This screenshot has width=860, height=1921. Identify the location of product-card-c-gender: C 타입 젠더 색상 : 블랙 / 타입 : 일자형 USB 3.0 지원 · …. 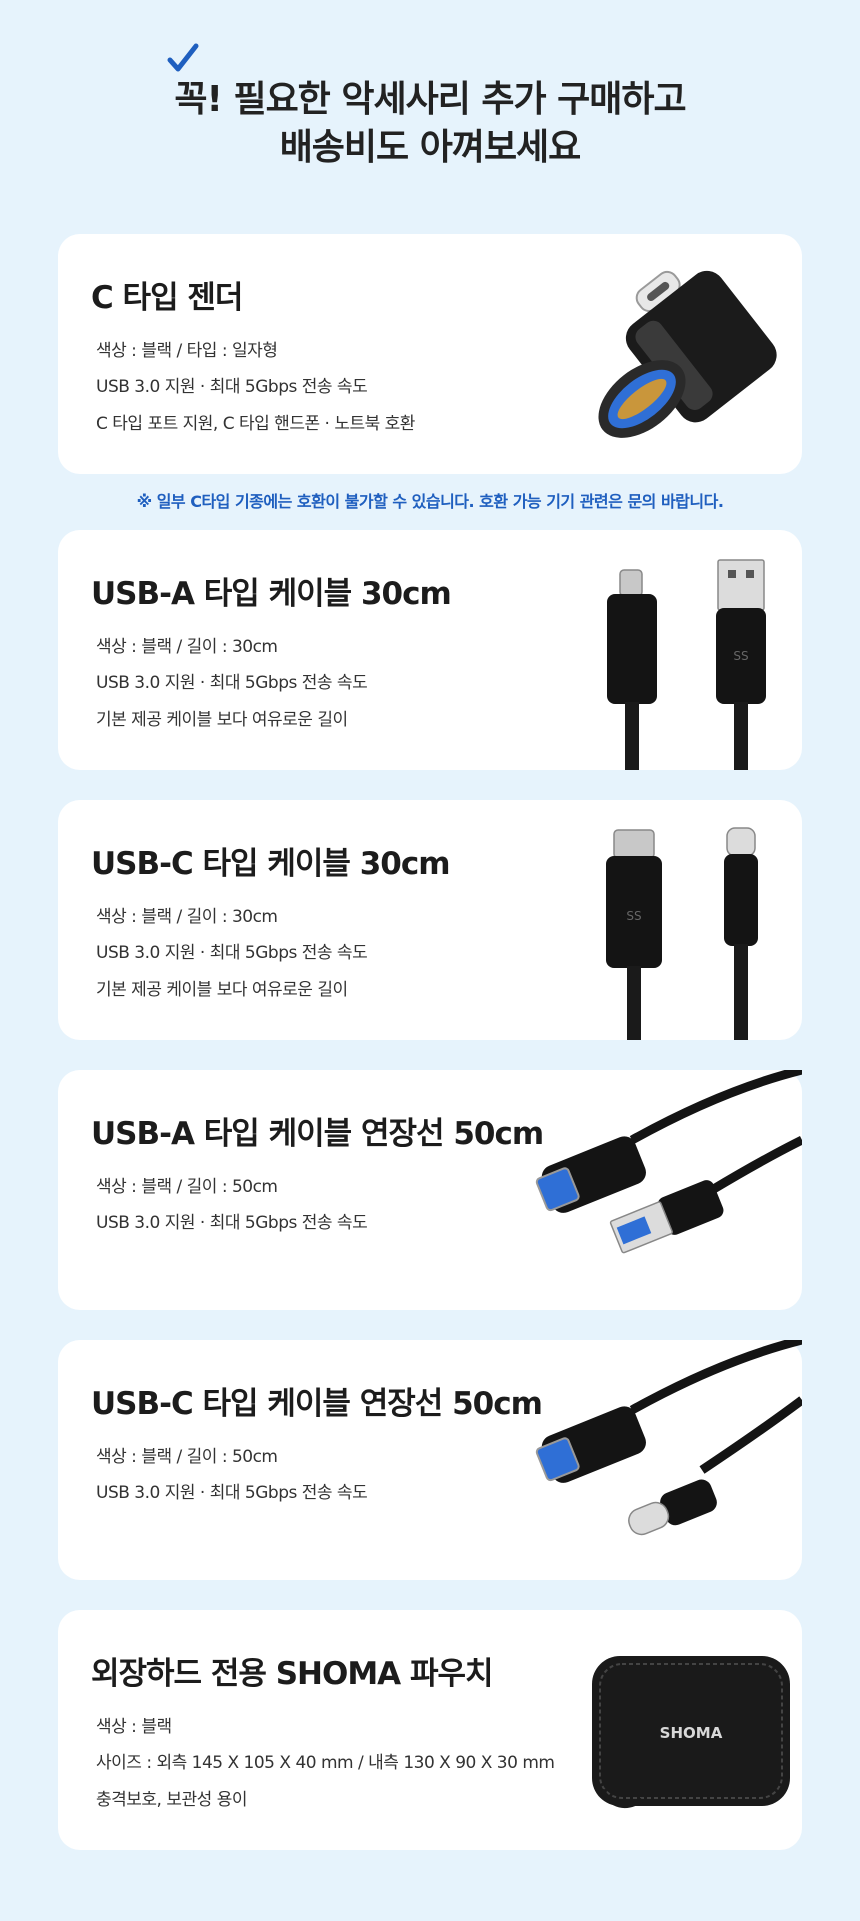
(430, 354).